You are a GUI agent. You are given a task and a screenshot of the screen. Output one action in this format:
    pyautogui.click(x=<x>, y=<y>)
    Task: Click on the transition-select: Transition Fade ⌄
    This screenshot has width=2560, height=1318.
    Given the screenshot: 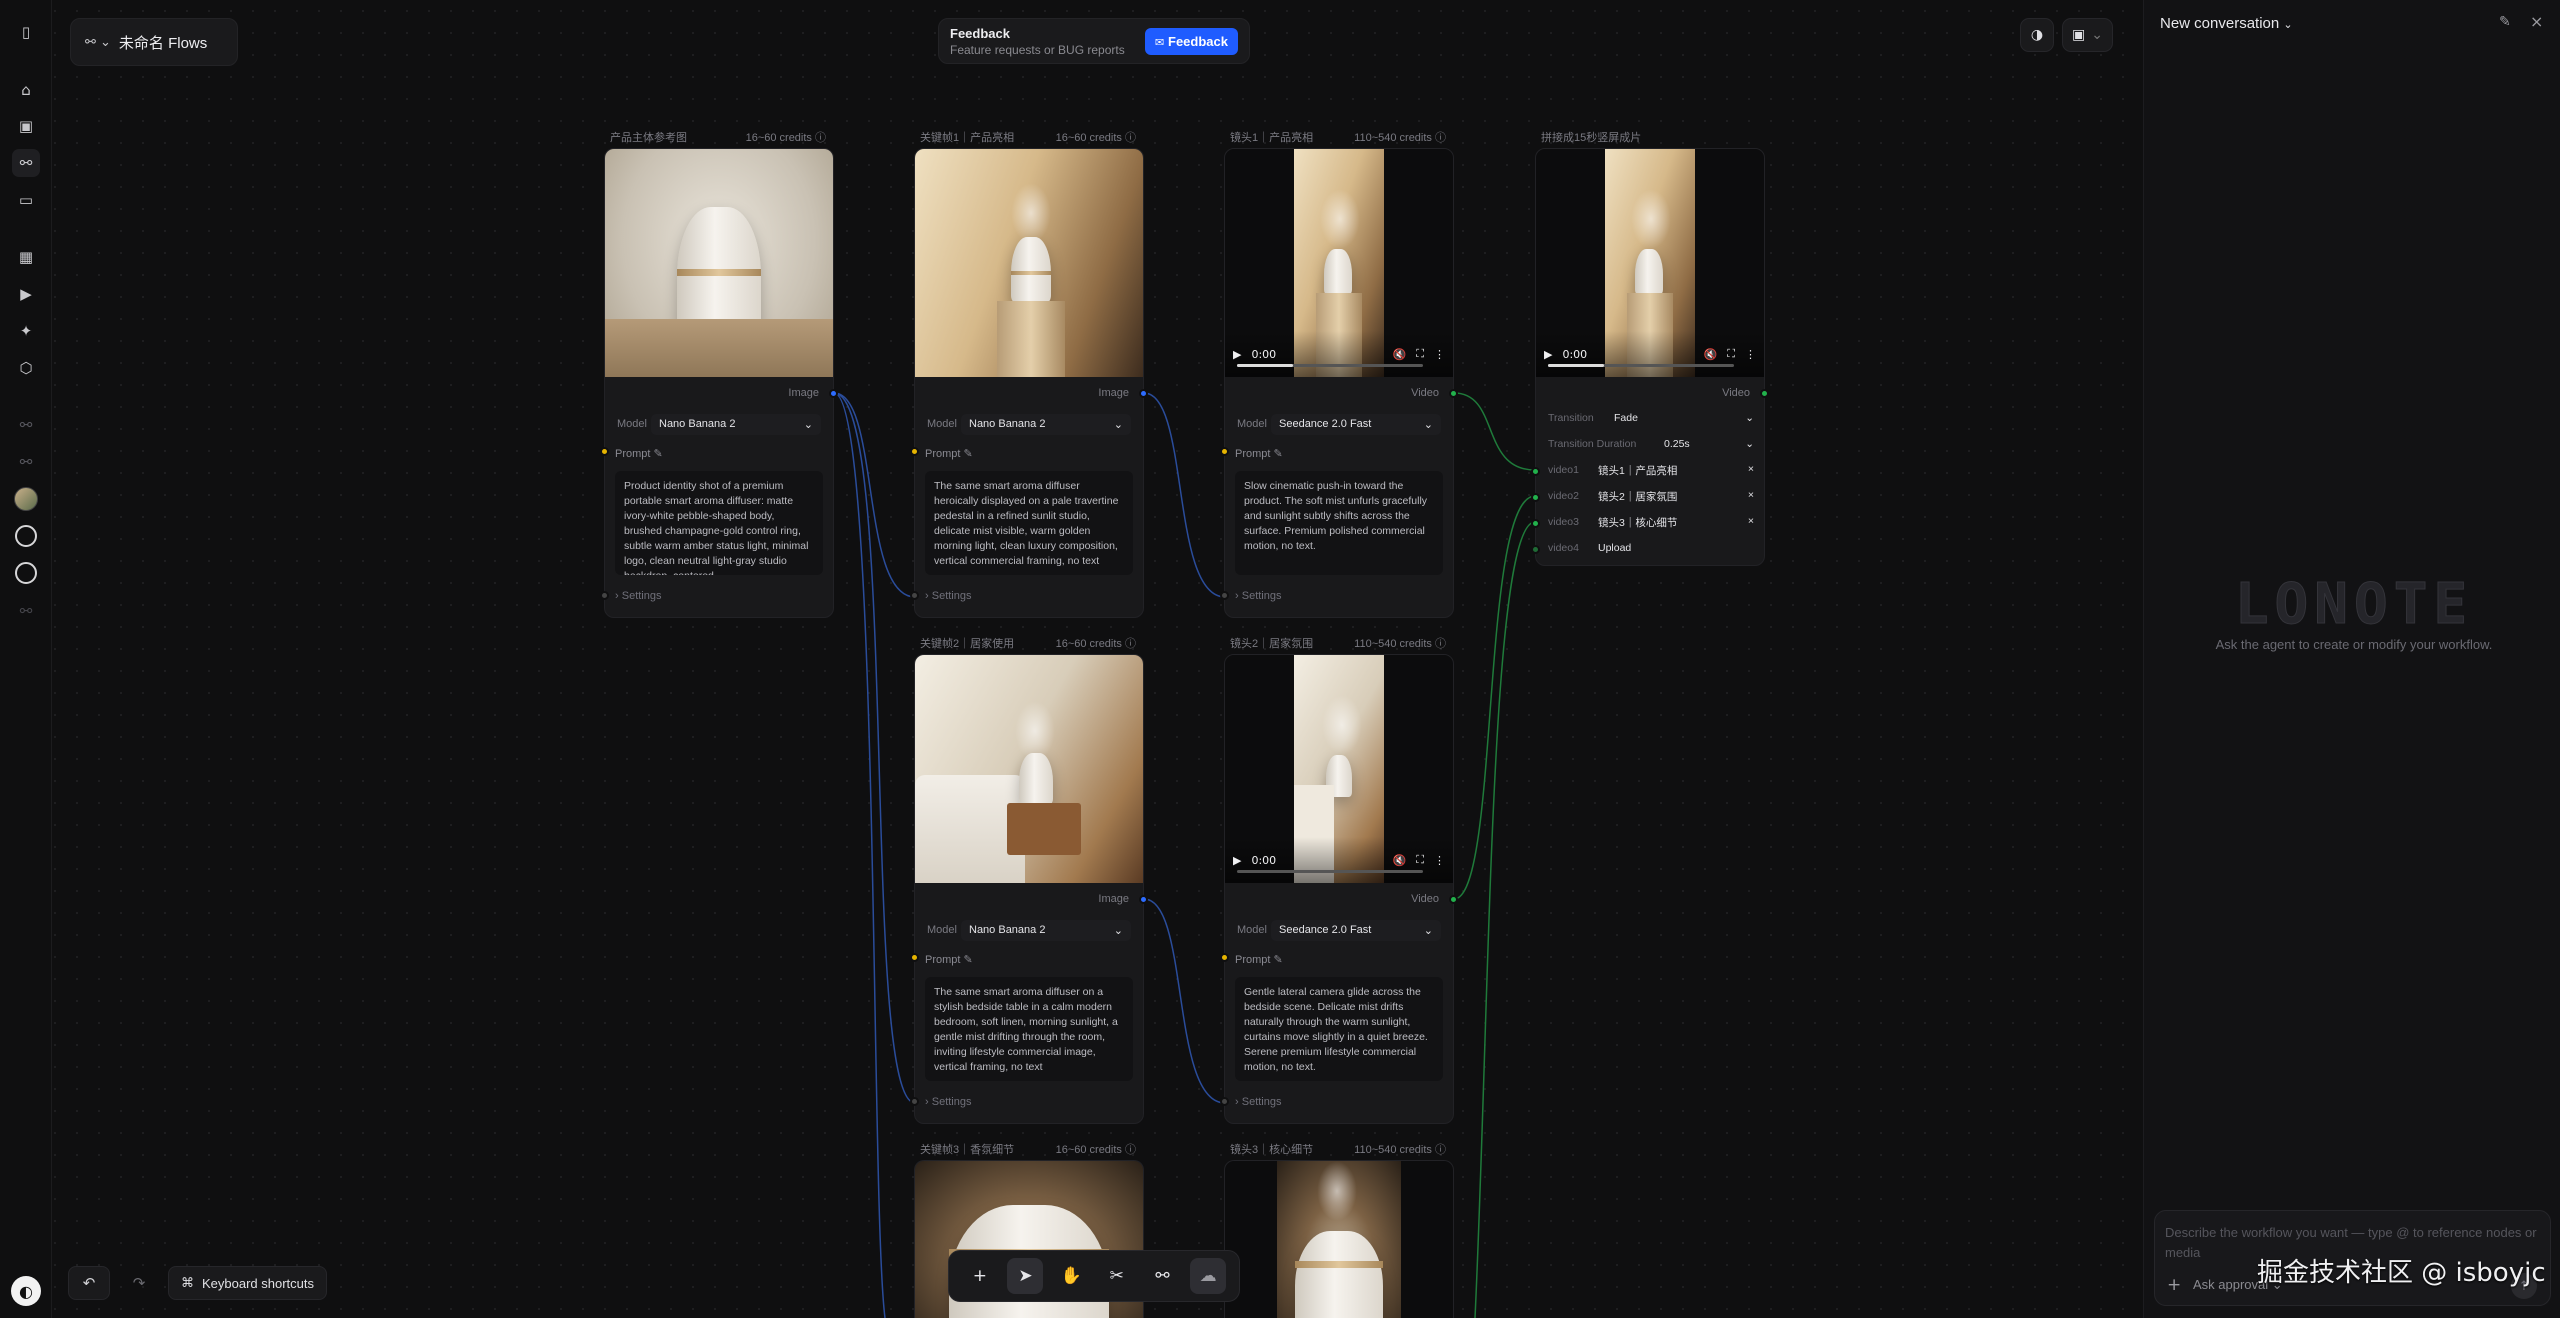 What is the action you would take?
    pyautogui.click(x=1651, y=418)
    